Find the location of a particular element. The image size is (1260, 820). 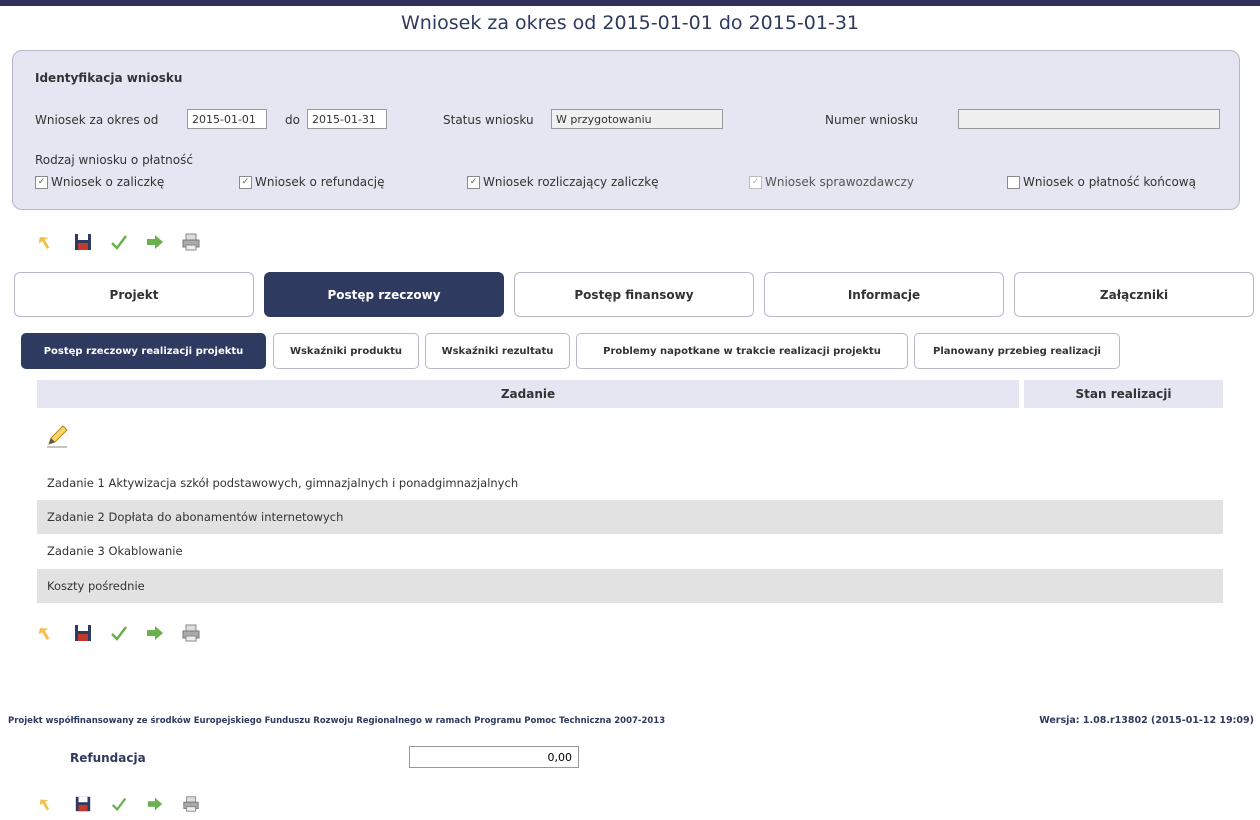

checkbox-sprawozdawczy: ✓ Wniosek sprawozdawczy is located at coordinates (831, 182).